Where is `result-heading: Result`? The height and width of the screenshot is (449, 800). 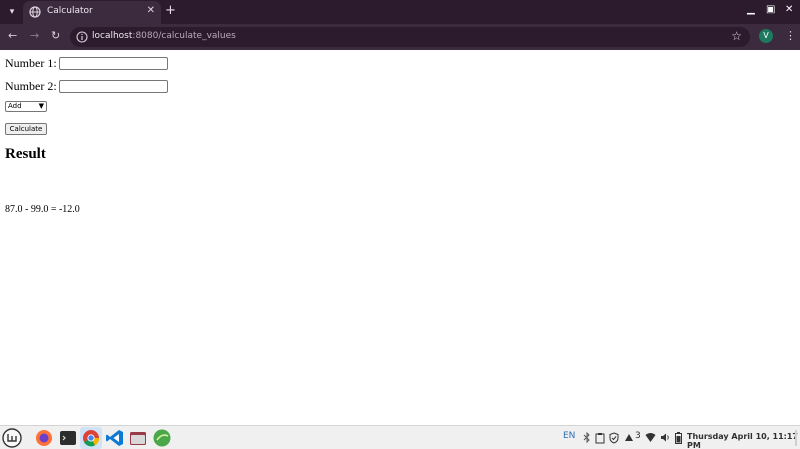 result-heading: Result is located at coordinates (25, 154).